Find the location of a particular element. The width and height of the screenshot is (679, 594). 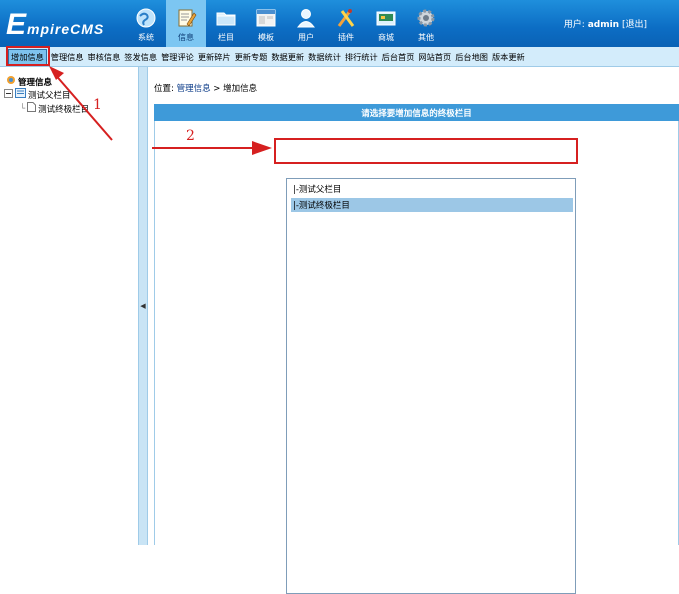

submenu-data-update: 数据更新 is located at coordinates (287, 57).